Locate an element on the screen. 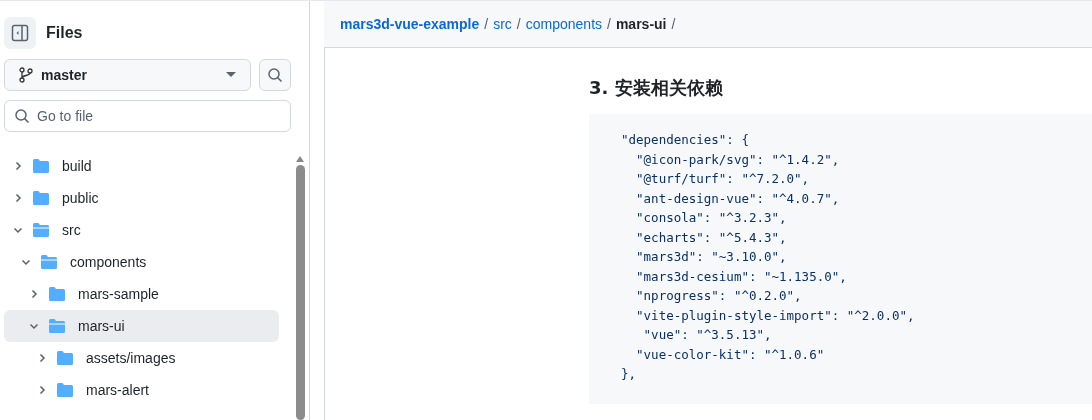 The width and height of the screenshot is (1092, 420). code-line: "dependencies": { is located at coordinates (685, 140).